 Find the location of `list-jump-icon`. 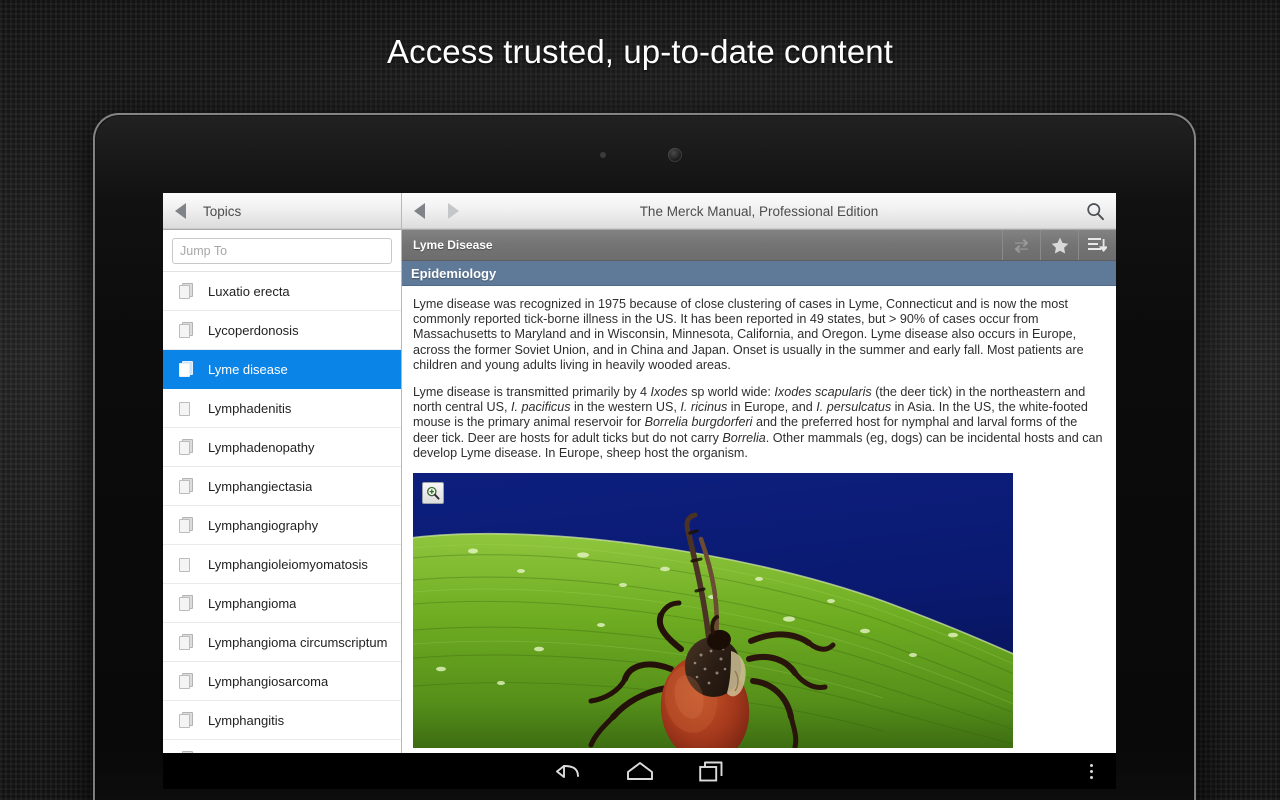

list-jump-icon is located at coordinates (1097, 245).